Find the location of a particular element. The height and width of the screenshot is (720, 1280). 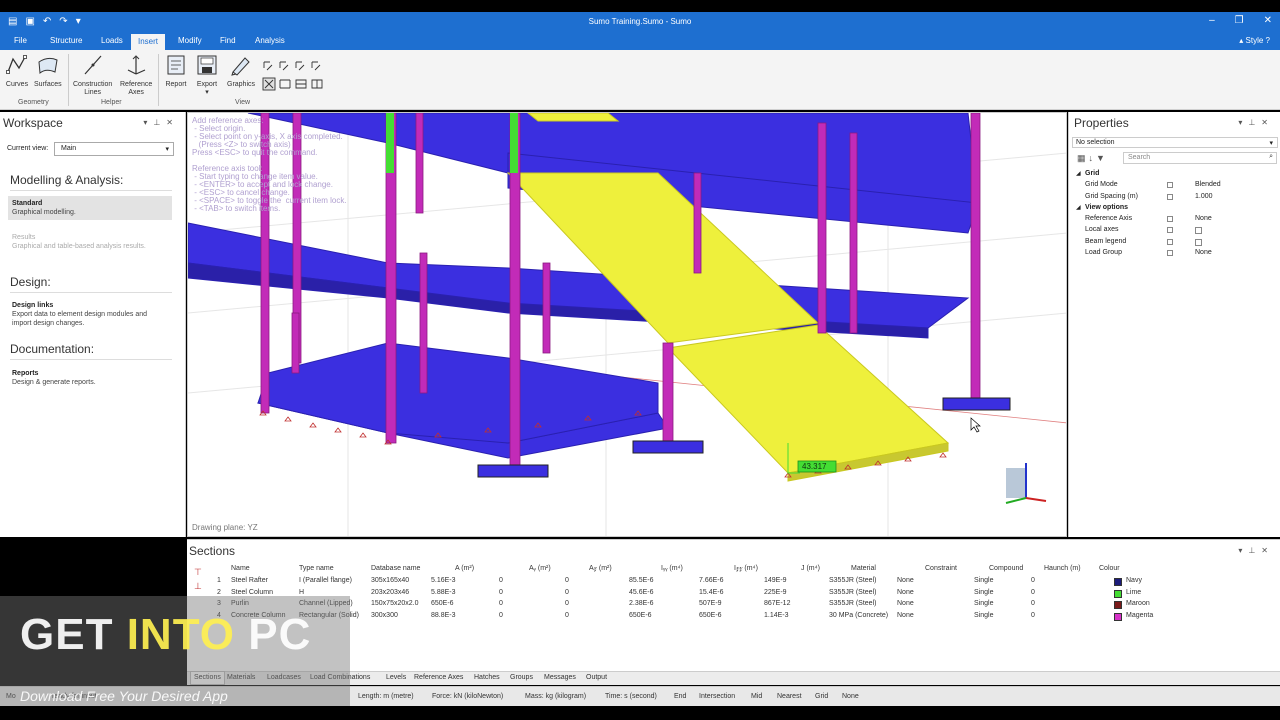

snap-mid: Mid is located at coordinates (756, 696).